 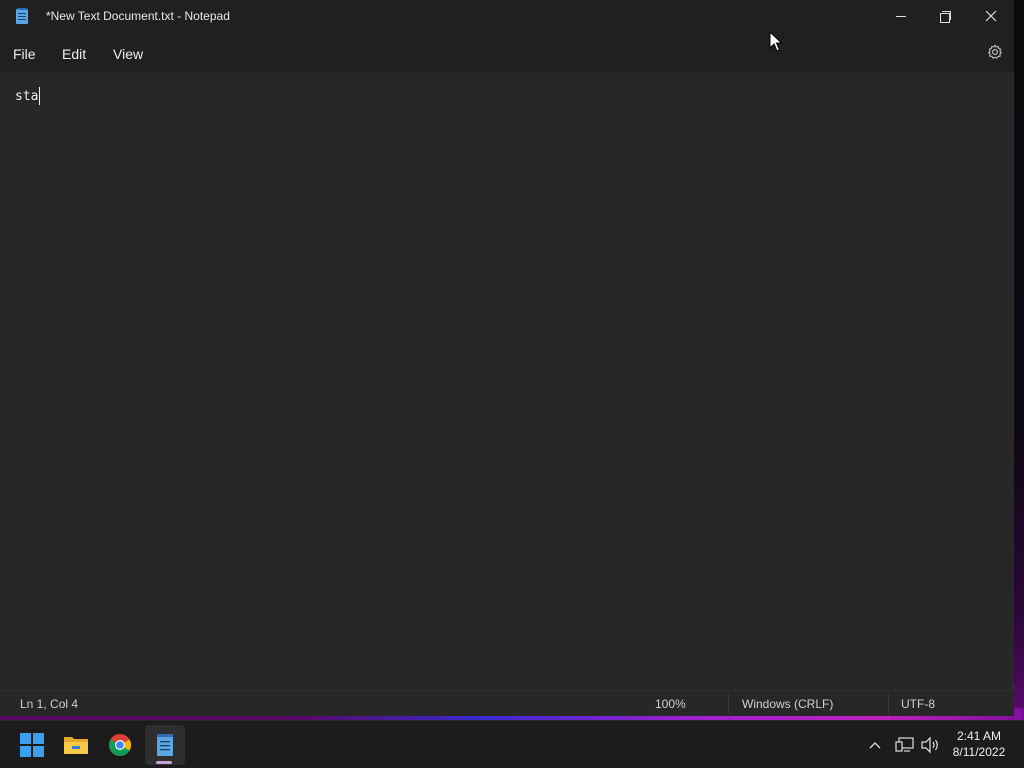 I want to click on close-button, so click(x=991, y=16).